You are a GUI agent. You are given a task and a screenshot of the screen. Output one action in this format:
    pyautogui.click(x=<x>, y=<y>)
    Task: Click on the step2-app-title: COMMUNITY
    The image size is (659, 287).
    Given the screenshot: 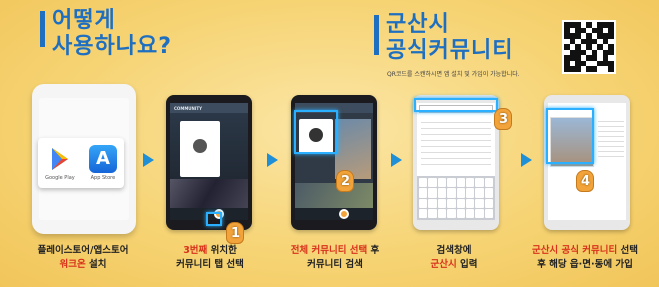 What is the action you would take?
    pyautogui.click(x=188, y=108)
    